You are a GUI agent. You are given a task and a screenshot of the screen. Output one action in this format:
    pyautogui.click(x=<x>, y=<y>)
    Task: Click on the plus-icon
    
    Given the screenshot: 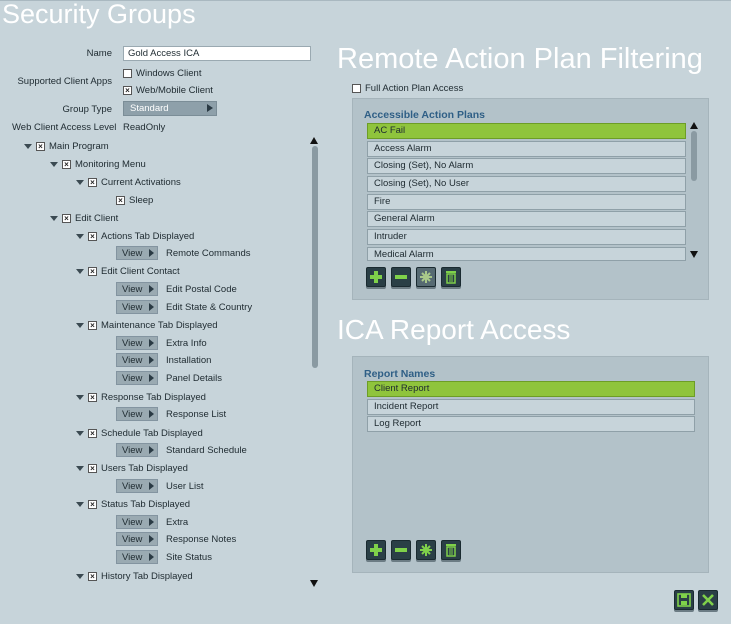 What is the action you would take?
    pyautogui.click(x=376, y=277)
    